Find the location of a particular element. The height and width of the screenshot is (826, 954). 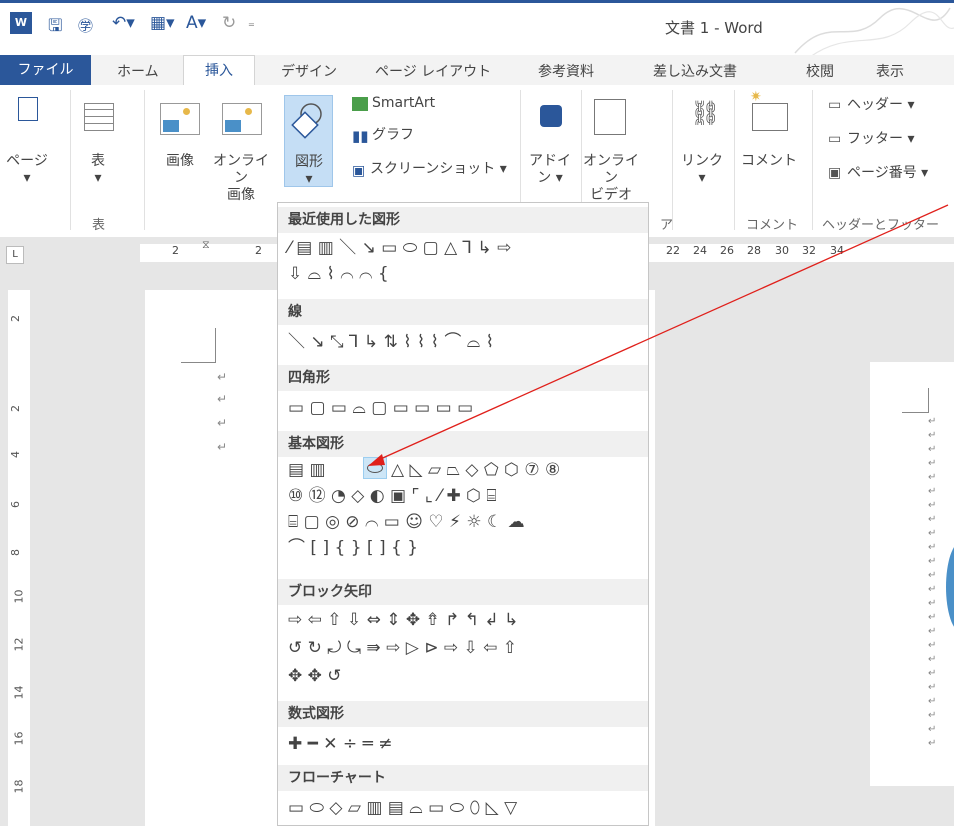

tab-mailings: 差し込み文書 is located at coordinates (695, 71).